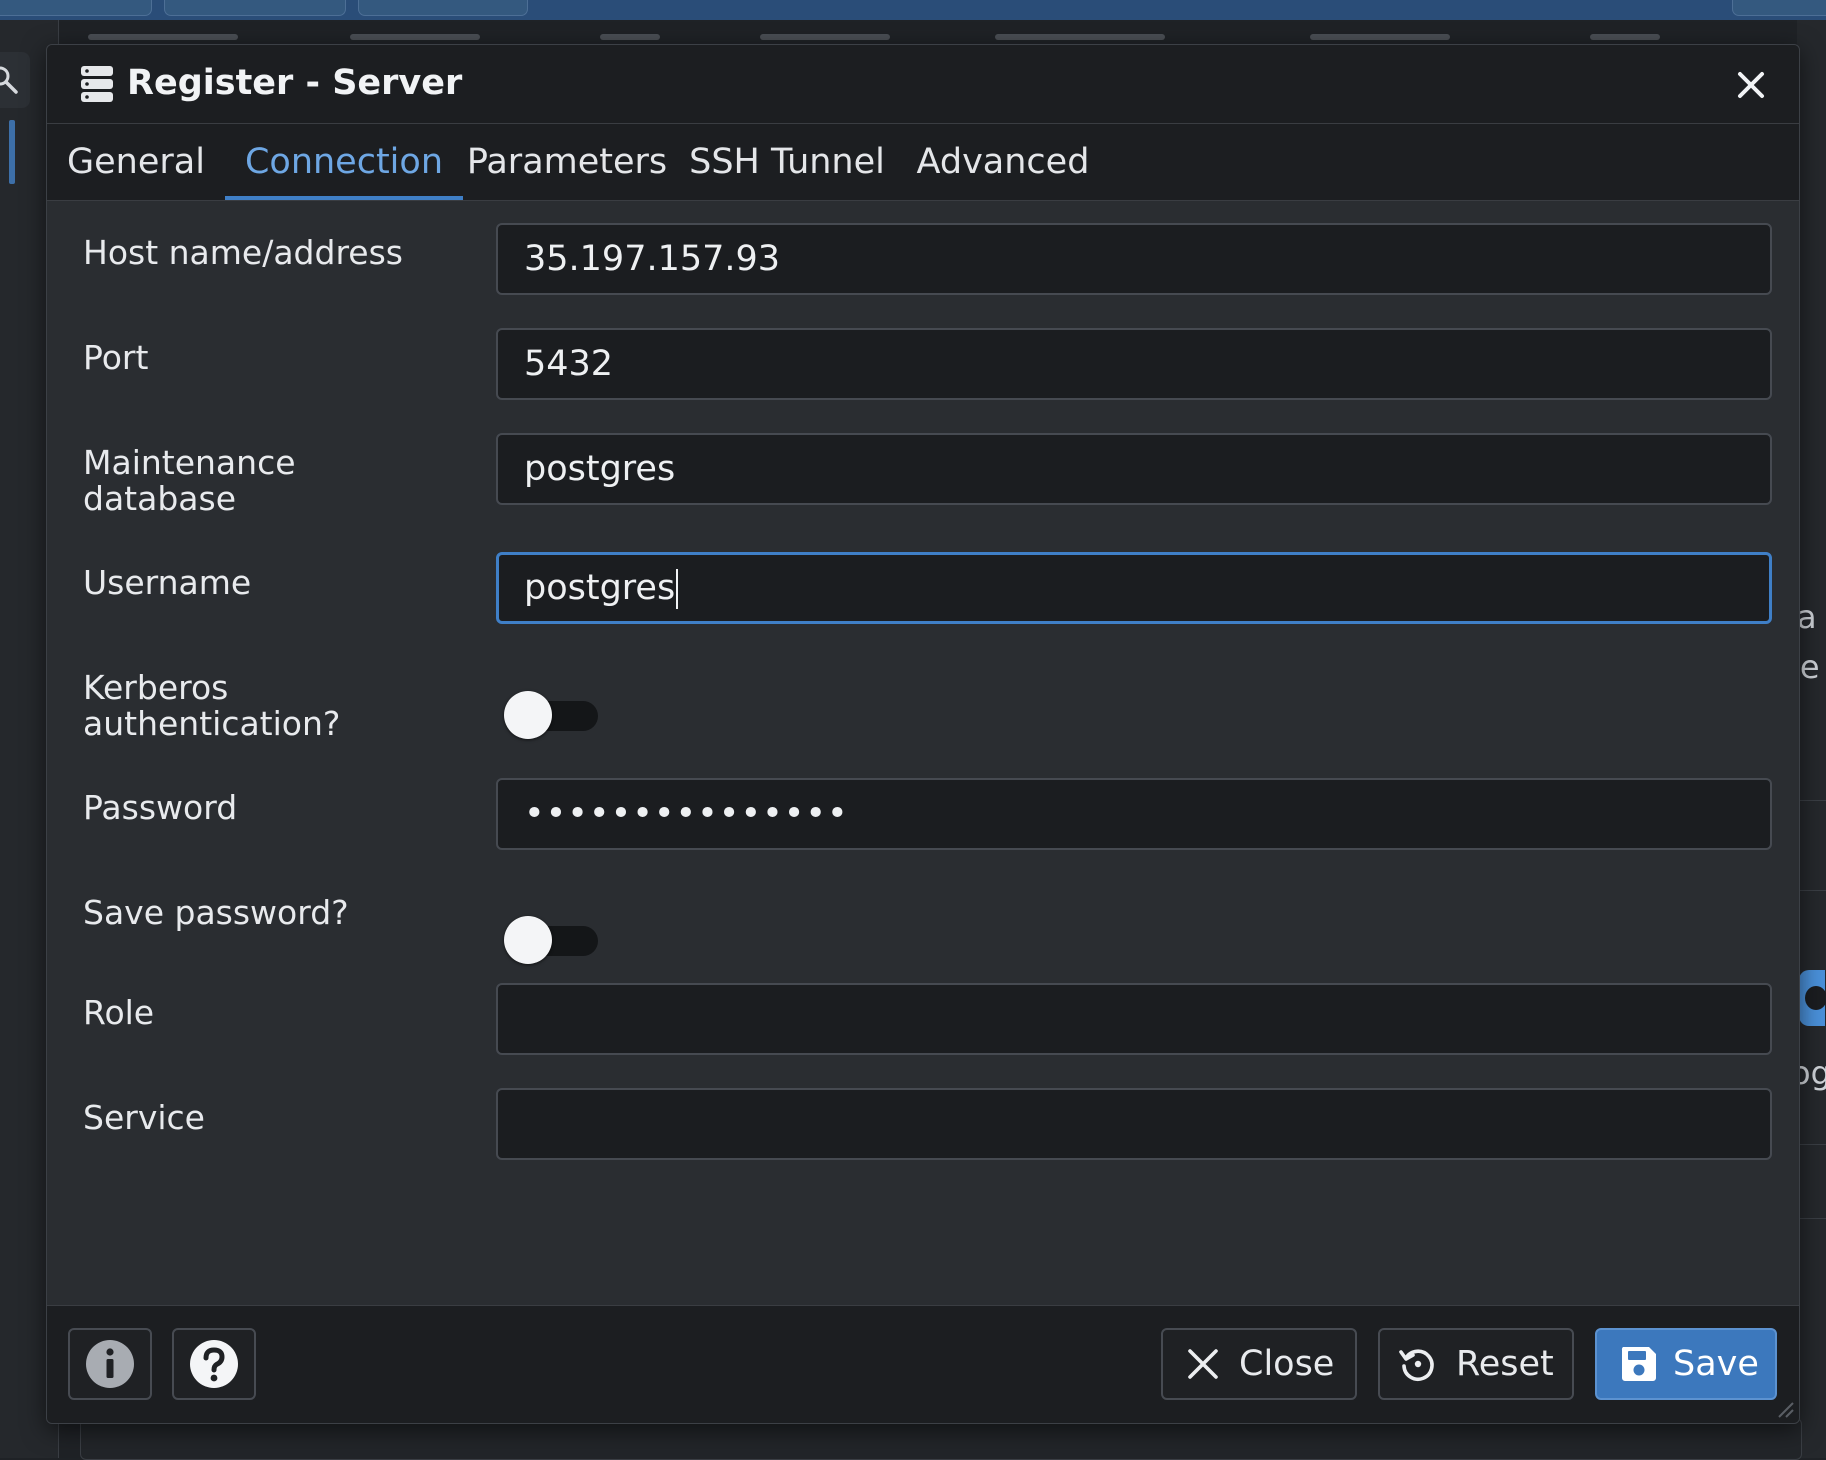  I want to click on info-icon, so click(110, 1364).